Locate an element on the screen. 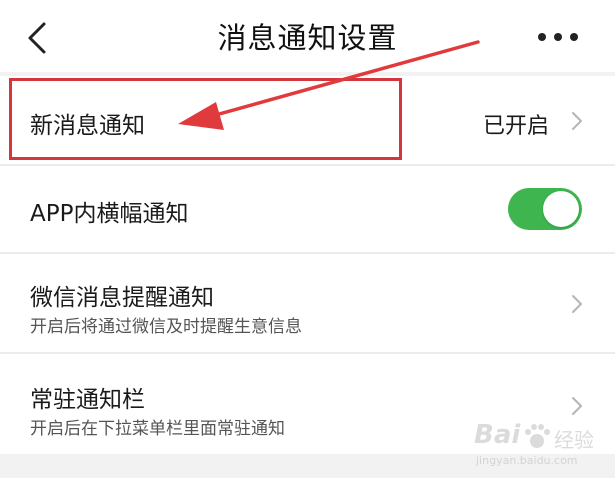 The width and height of the screenshot is (615, 478). in-app-banner-toggle is located at coordinates (545, 209).